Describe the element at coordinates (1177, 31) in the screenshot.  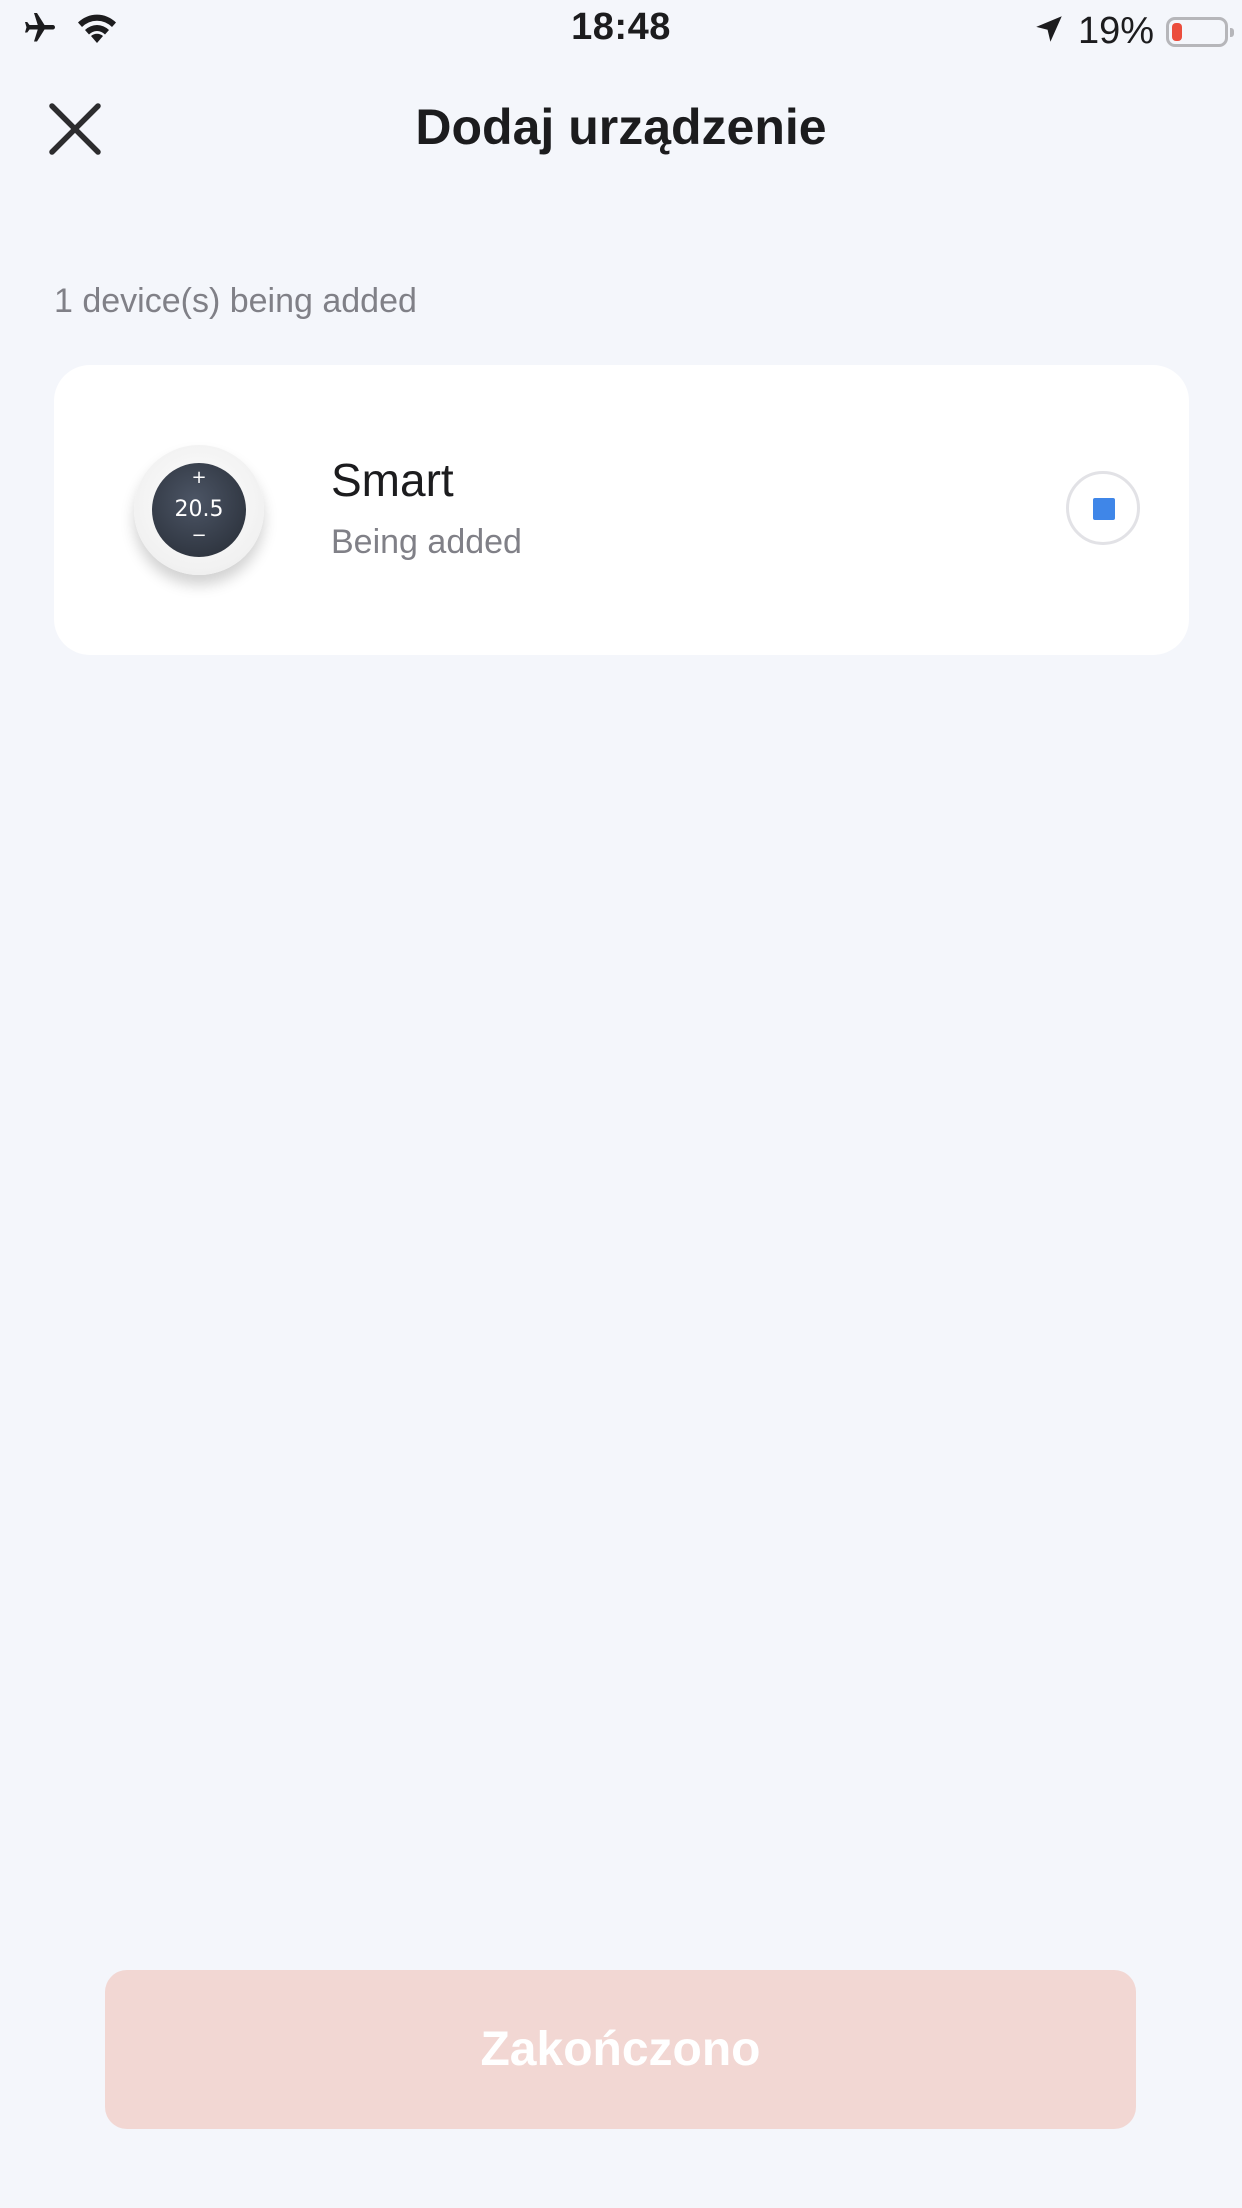
I see `battery-level-fill` at that location.